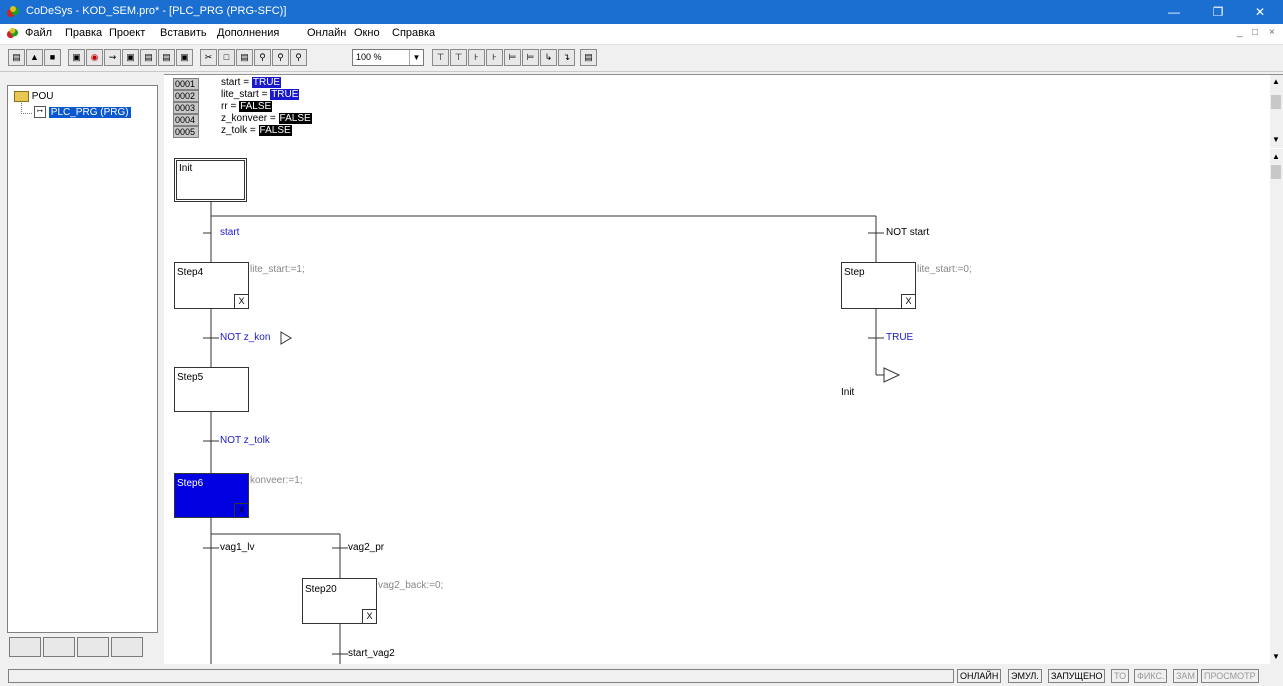 This screenshot has height=686, width=1283. I want to click on menu-project: Проект, so click(127, 33).